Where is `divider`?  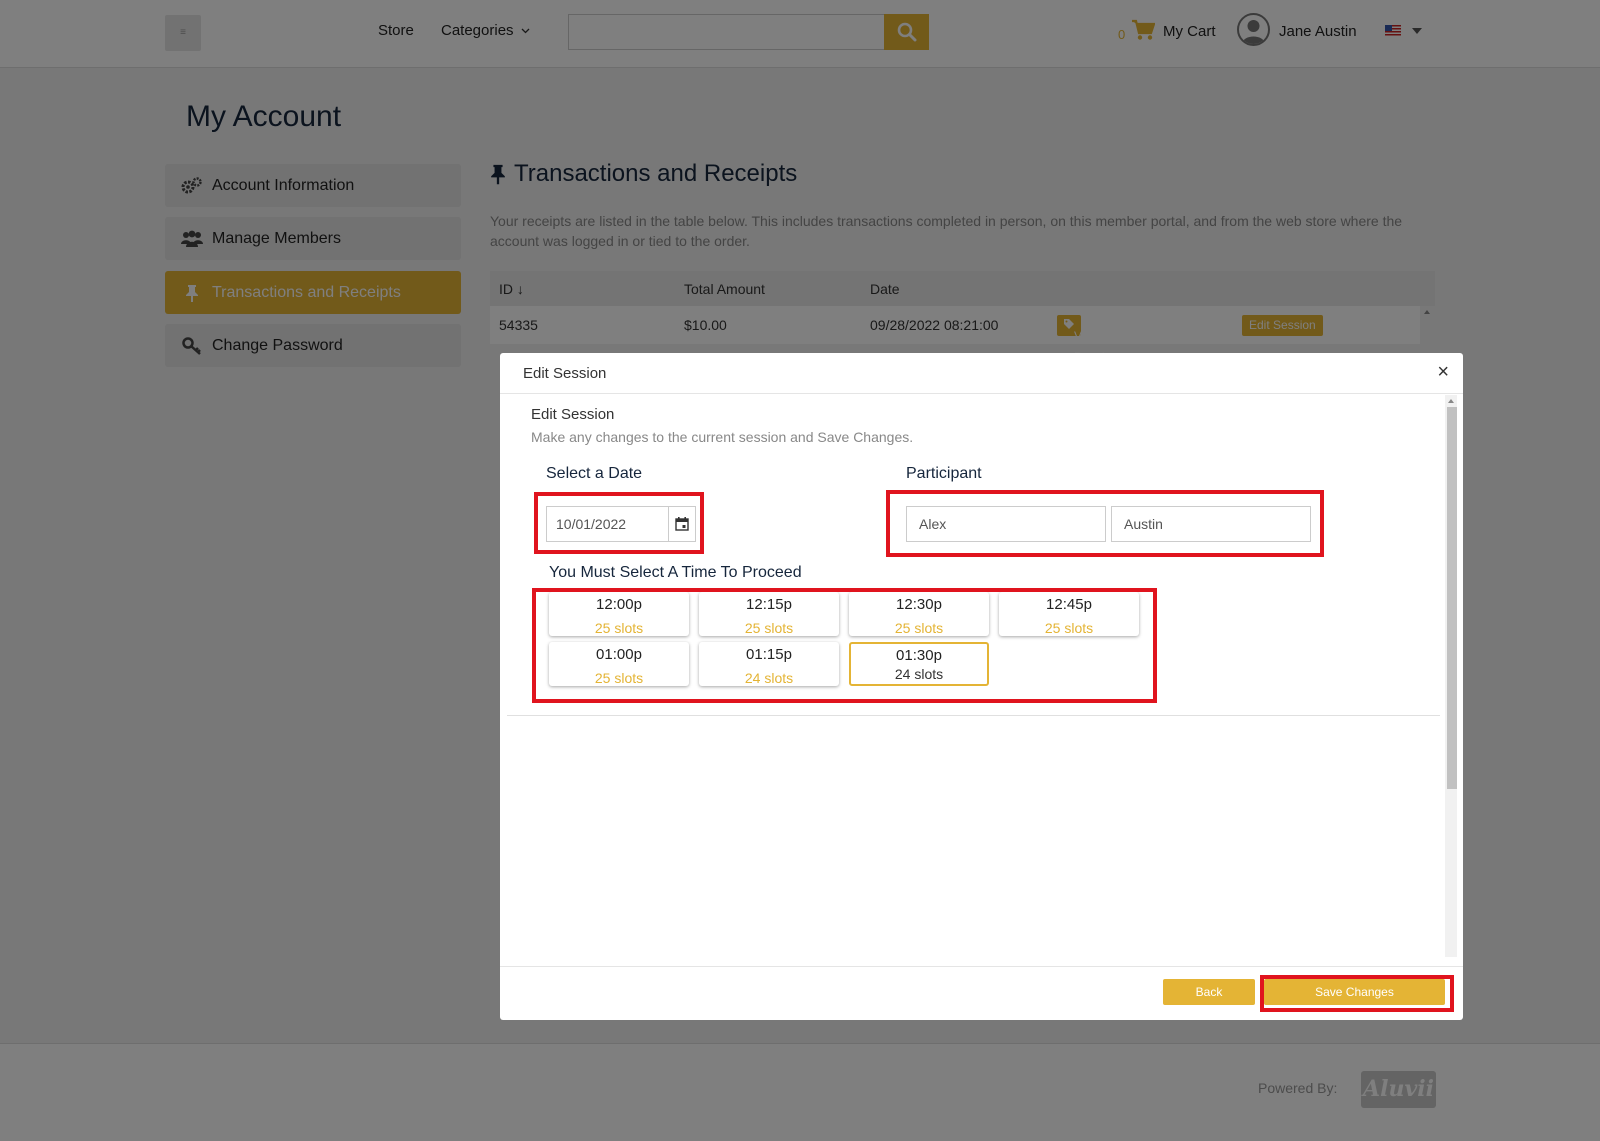 divider is located at coordinates (973, 715).